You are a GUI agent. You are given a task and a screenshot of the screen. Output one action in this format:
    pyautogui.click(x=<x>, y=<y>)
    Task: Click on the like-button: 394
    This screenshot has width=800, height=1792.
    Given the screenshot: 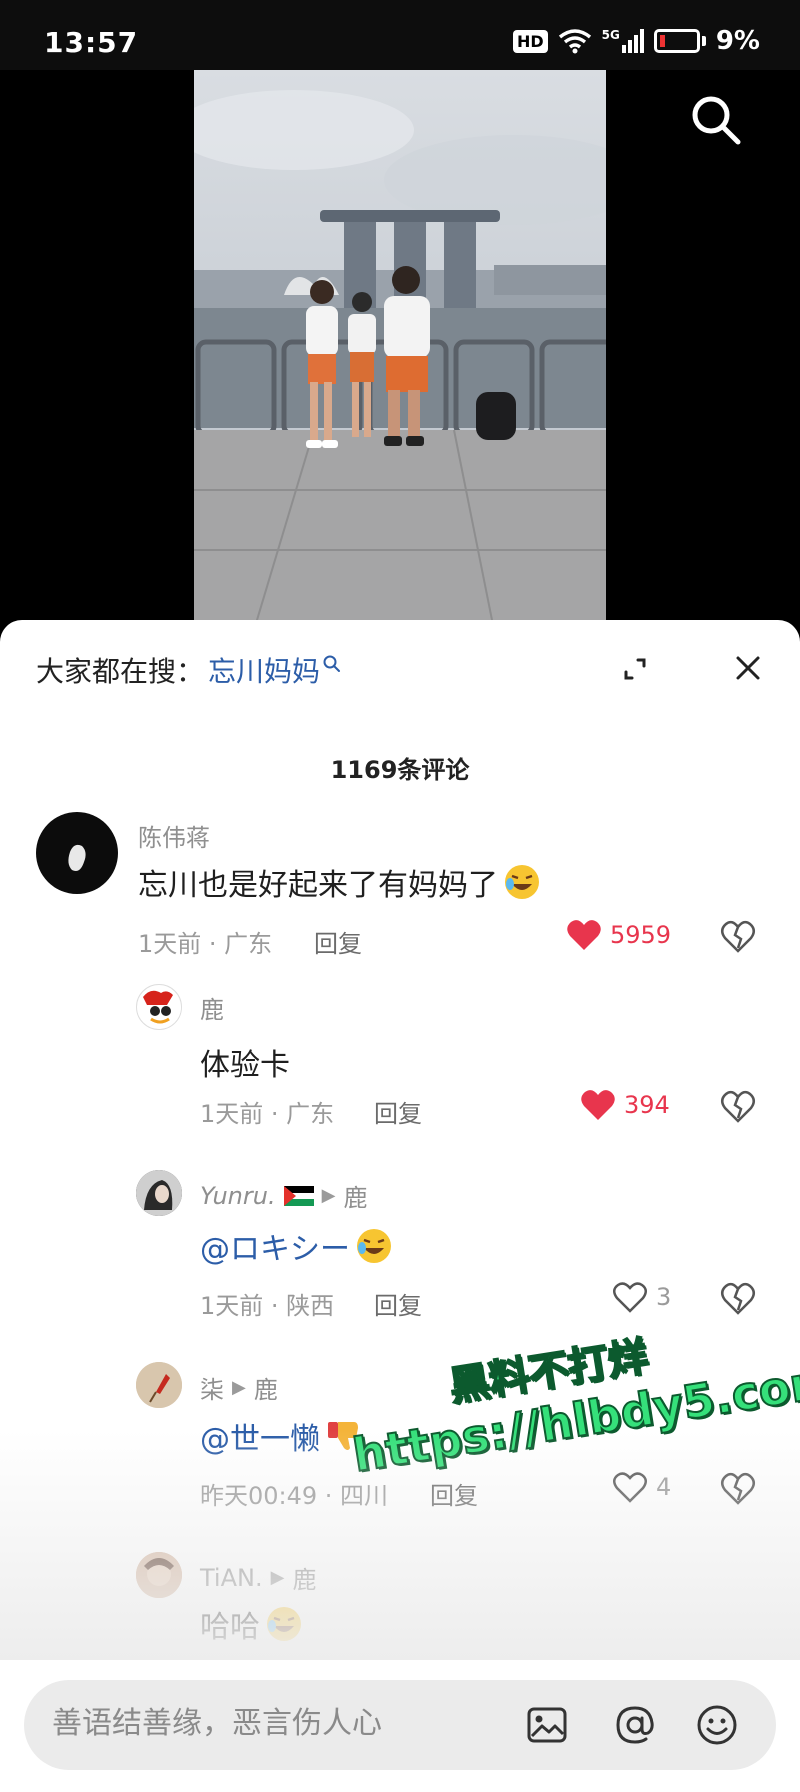 What is the action you would take?
    pyautogui.click(x=625, y=1105)
    